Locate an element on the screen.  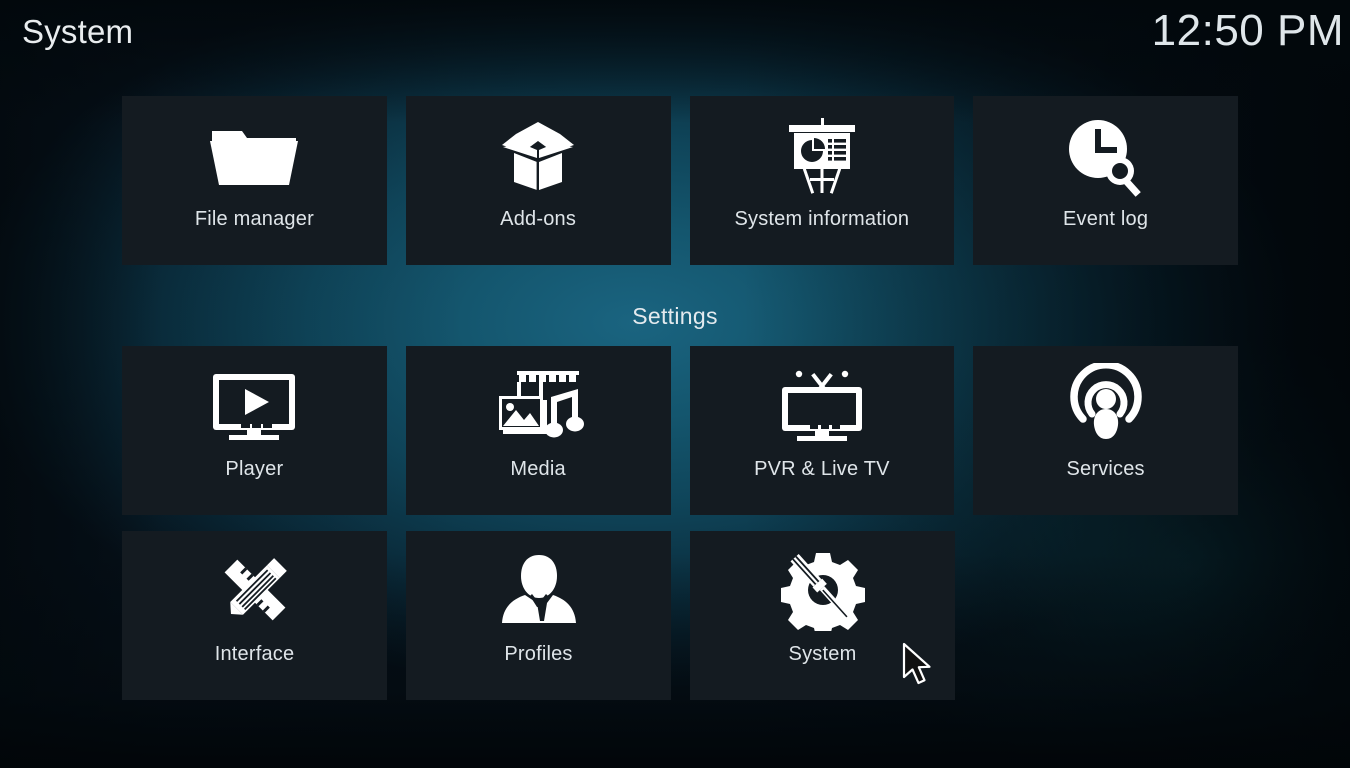
tile-file-manager: File manager is located at coordinates (254, 180).